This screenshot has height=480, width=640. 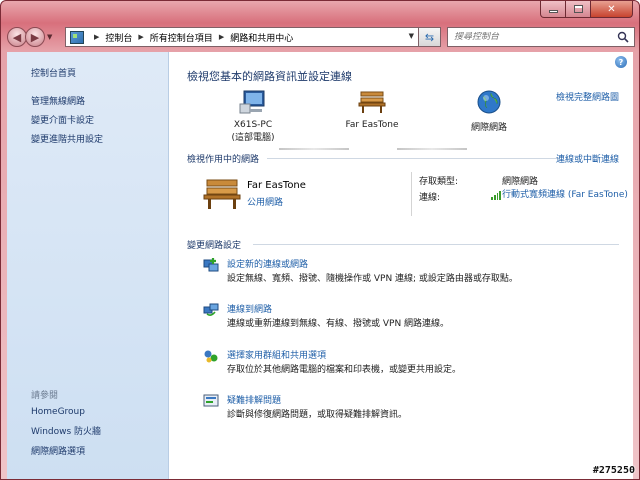 What do you see at coordinates (211, 400) in the screenshot?
I see `troubleshoot-icon` at bounding box center [211, 400].